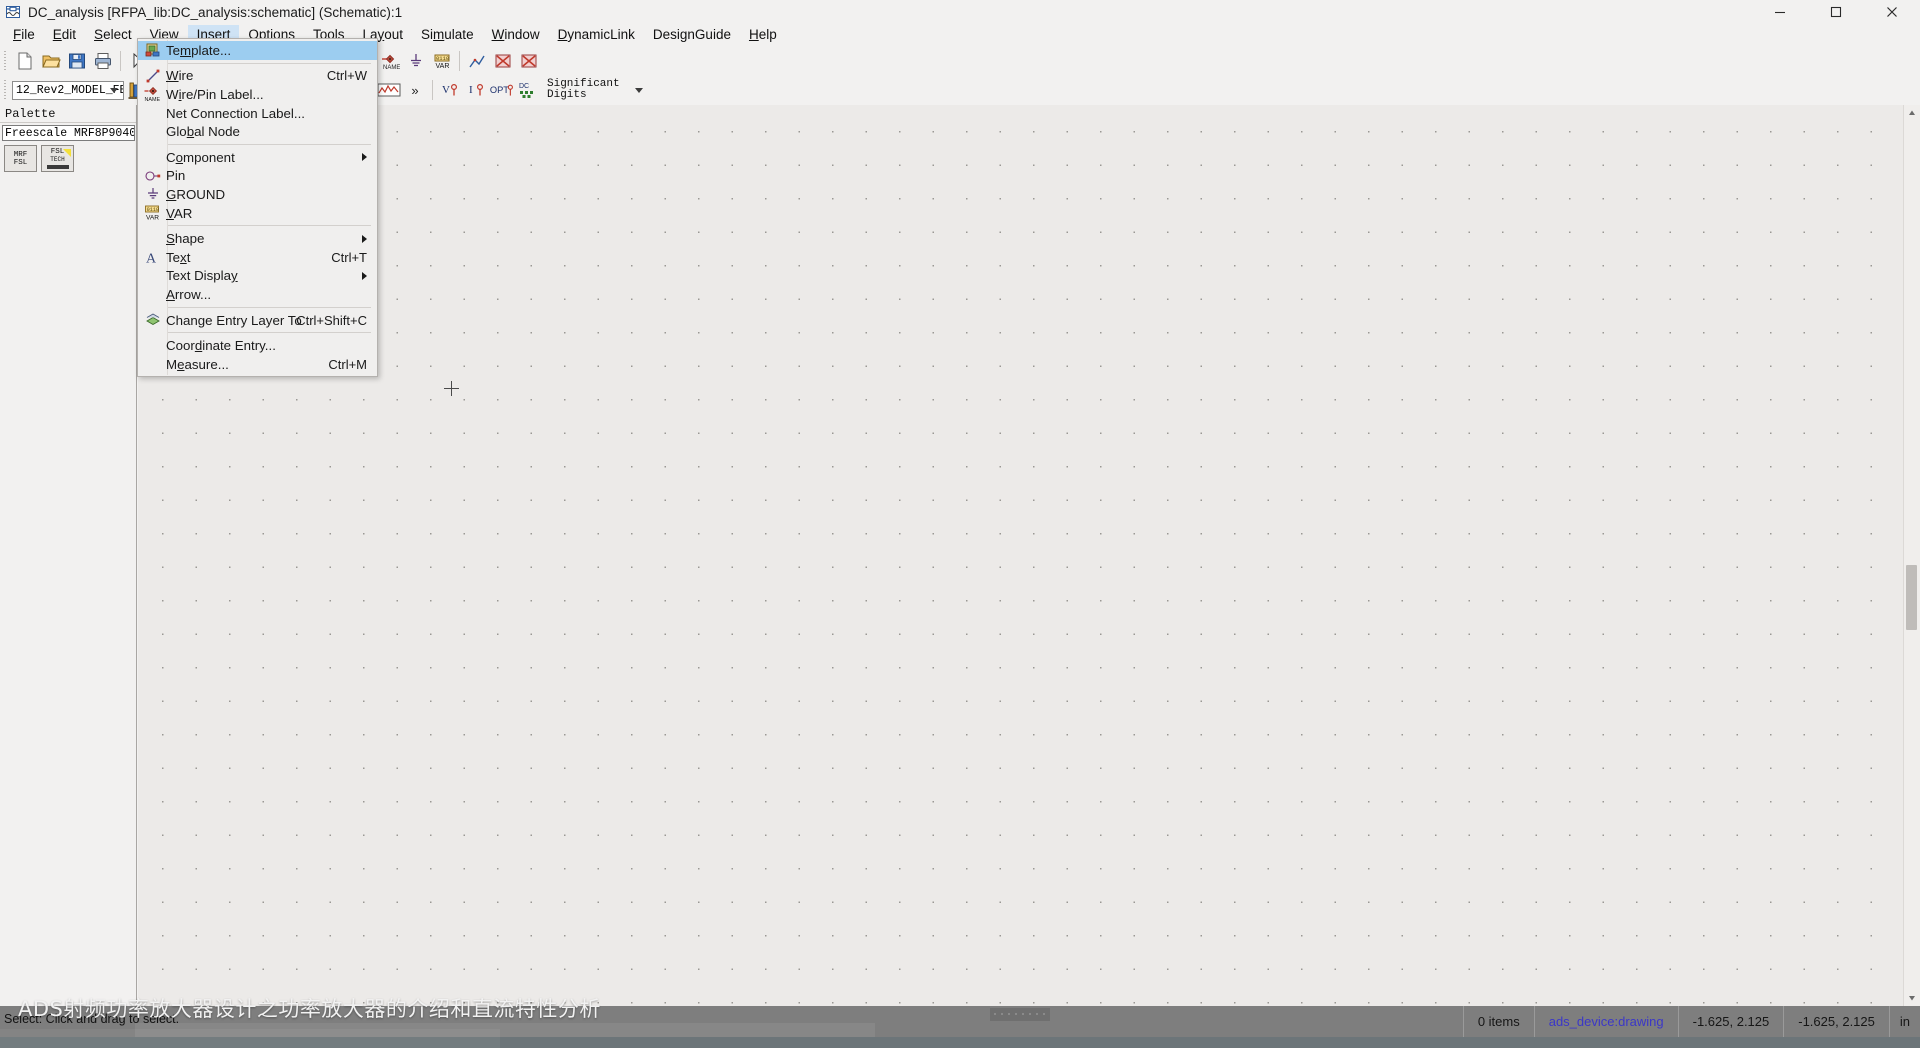 This screenshot has width=1920, height=1048. What do you see at coordinates (1911, 555) in the screenshot?
I see `canvas-vertical-scrollbar` at bounding box center [1911, 555].